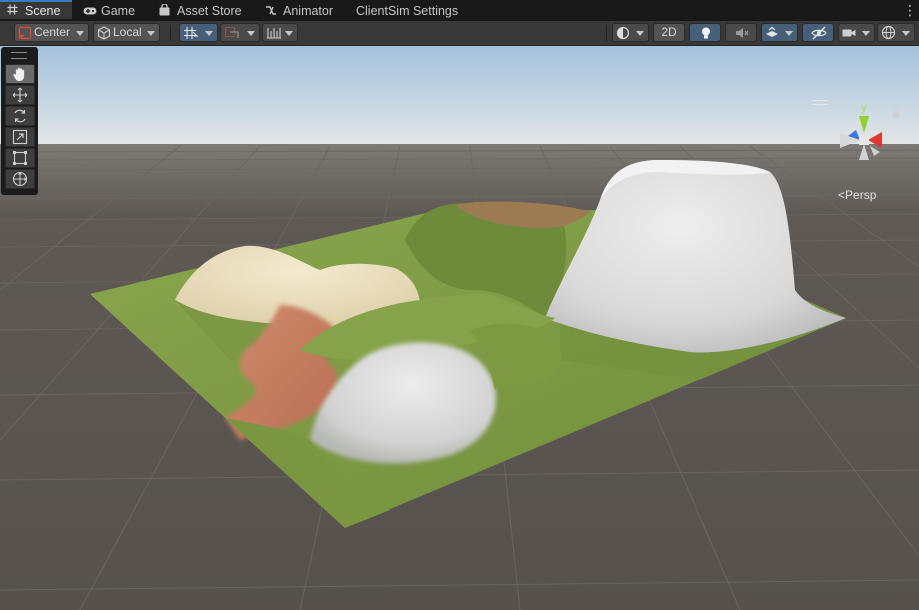 The width and height of the screenshot is (919, 610). Describe the element at coordinates (820, 102) in the screenshot. I see `gizmo-drag-handle` at that location.